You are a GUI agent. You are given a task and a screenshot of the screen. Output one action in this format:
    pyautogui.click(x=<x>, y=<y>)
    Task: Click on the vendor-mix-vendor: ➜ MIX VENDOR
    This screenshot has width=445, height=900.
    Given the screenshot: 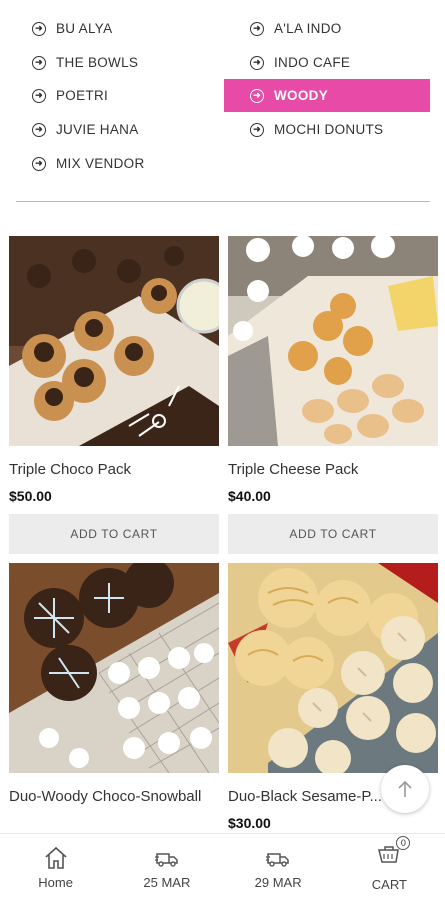 What is the action you would take?
    pyautogui.click(x=122, y=163)
    